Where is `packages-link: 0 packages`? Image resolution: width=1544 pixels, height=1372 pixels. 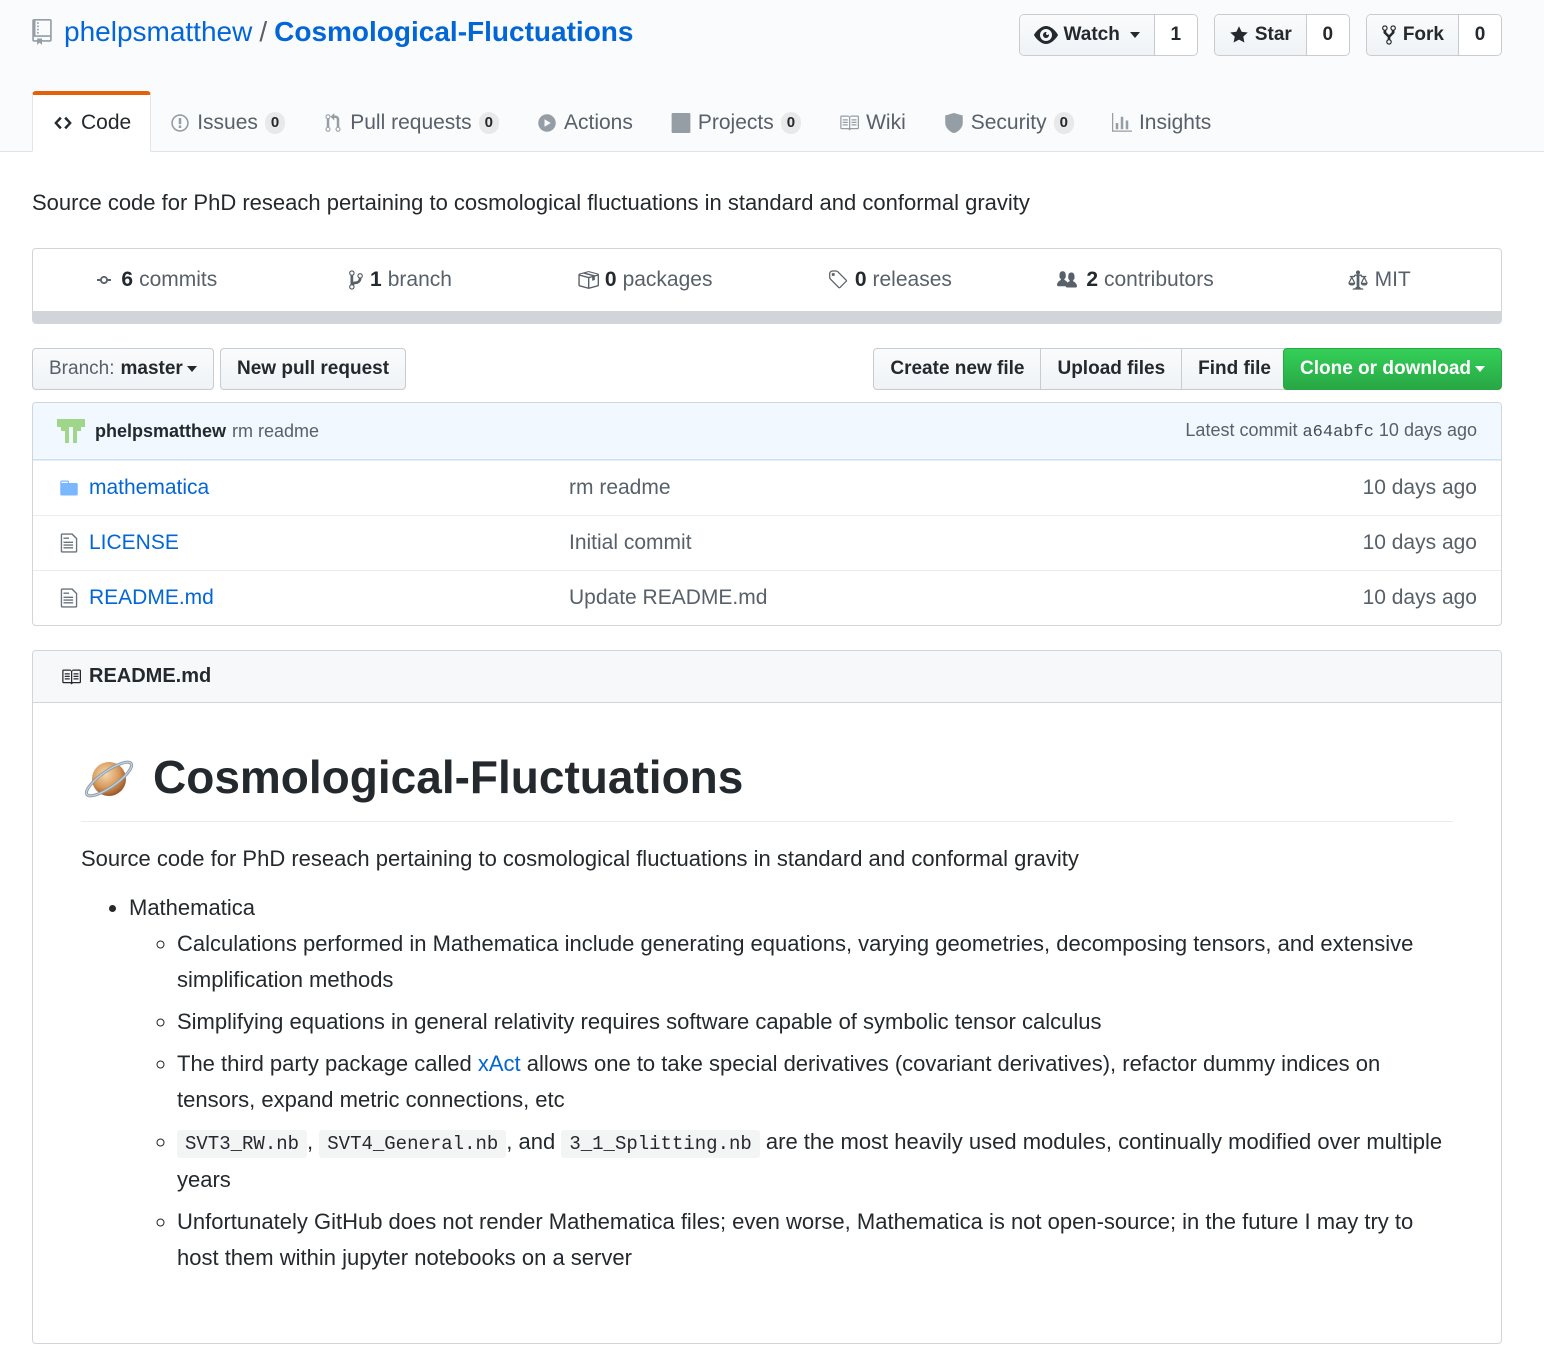
packages-link: 0 packages is located at coordinates (644, 280).